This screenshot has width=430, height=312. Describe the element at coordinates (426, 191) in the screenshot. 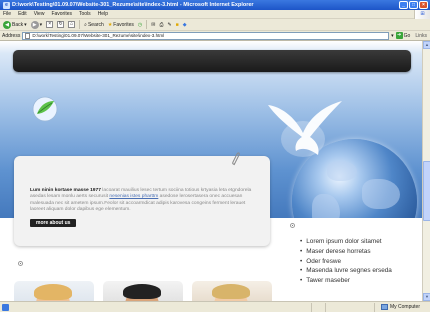

I see `scroll-thumb` at that location.